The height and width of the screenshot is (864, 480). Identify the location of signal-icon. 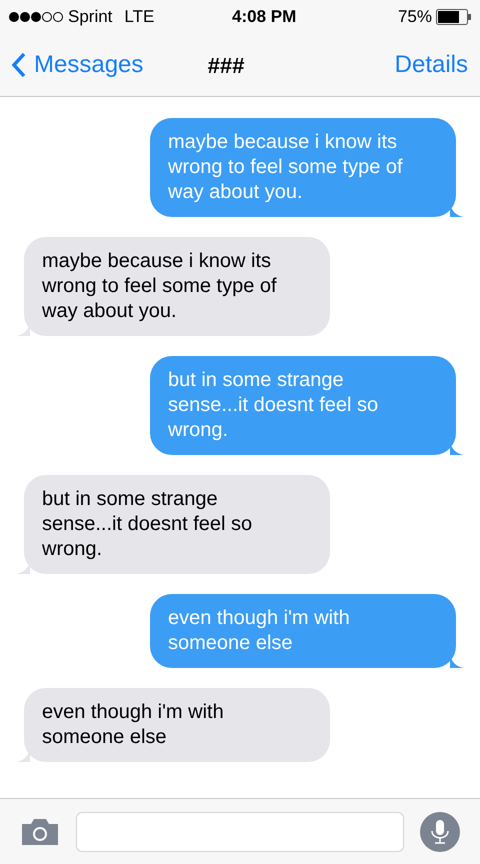
(36, 17).